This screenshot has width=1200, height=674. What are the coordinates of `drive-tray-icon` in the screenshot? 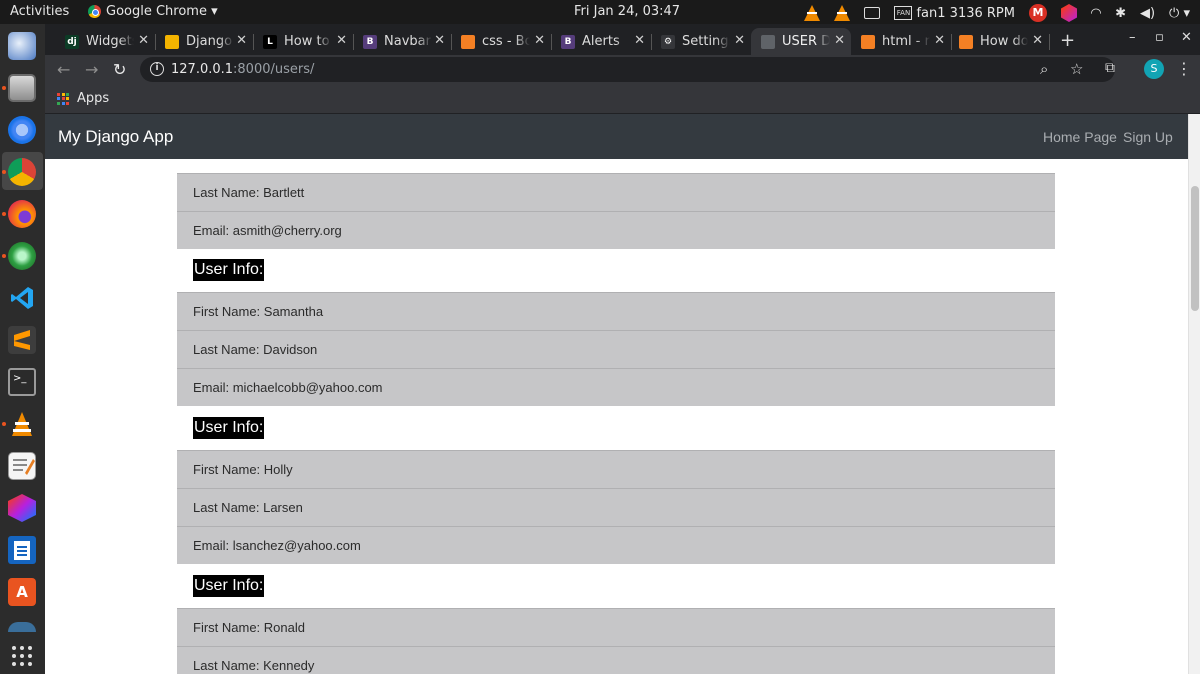 It's located at (872, 13).